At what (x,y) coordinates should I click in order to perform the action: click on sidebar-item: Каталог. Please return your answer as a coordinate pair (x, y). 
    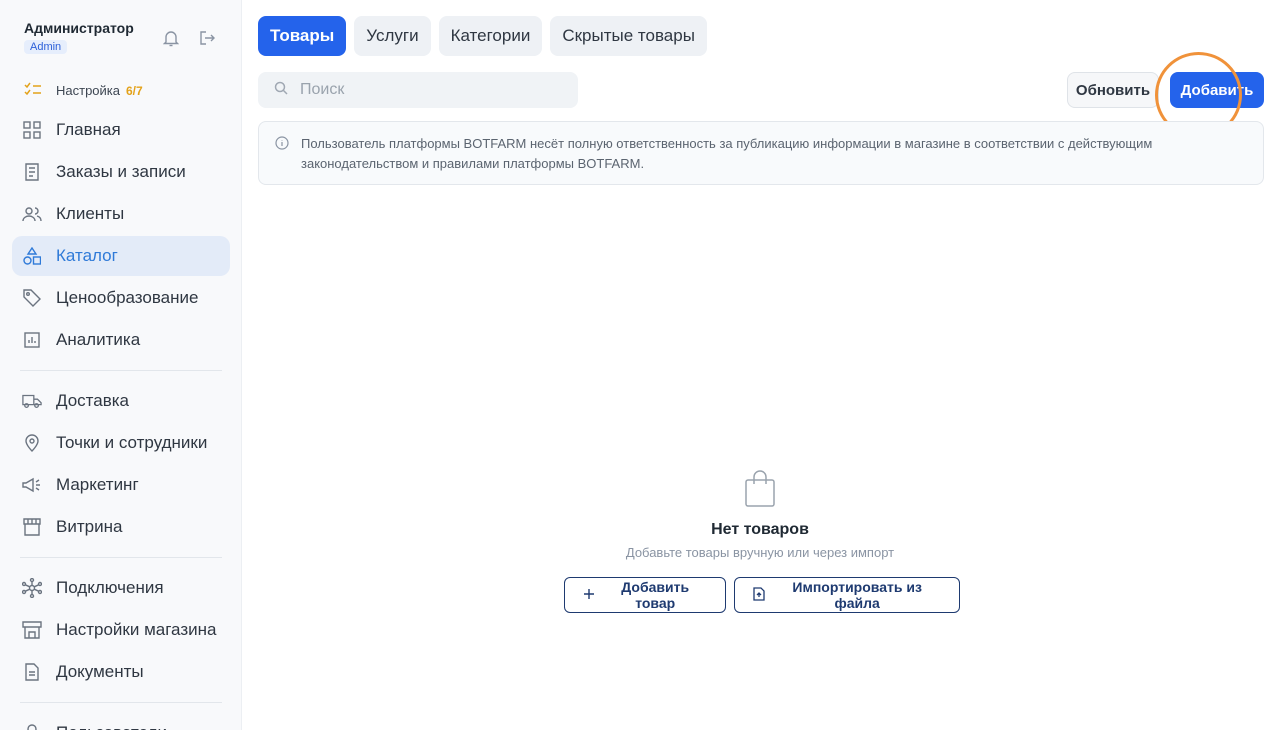
    Looking at the image, I should click on (121, 256).